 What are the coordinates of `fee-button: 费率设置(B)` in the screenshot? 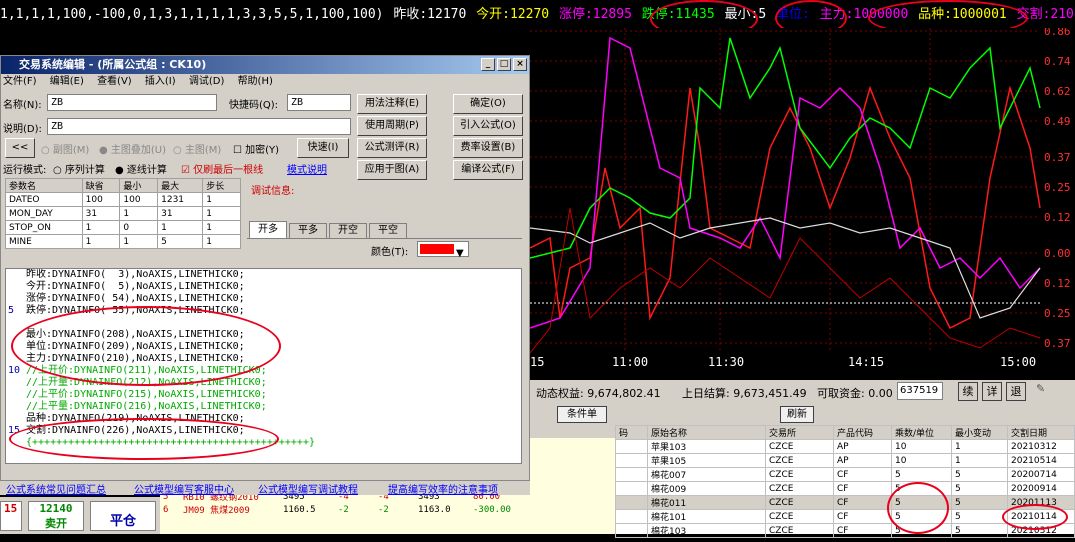 It's located at (488, 148).